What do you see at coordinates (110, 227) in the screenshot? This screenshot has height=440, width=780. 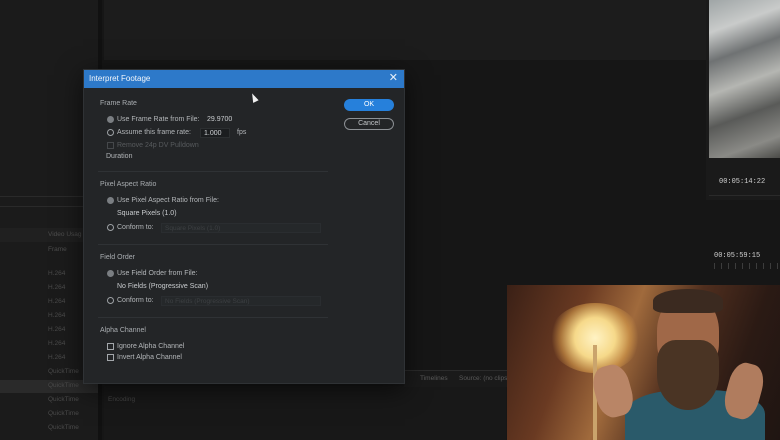 I see `conform-pixel-aspect-radio` at bounding box center [110, 227].